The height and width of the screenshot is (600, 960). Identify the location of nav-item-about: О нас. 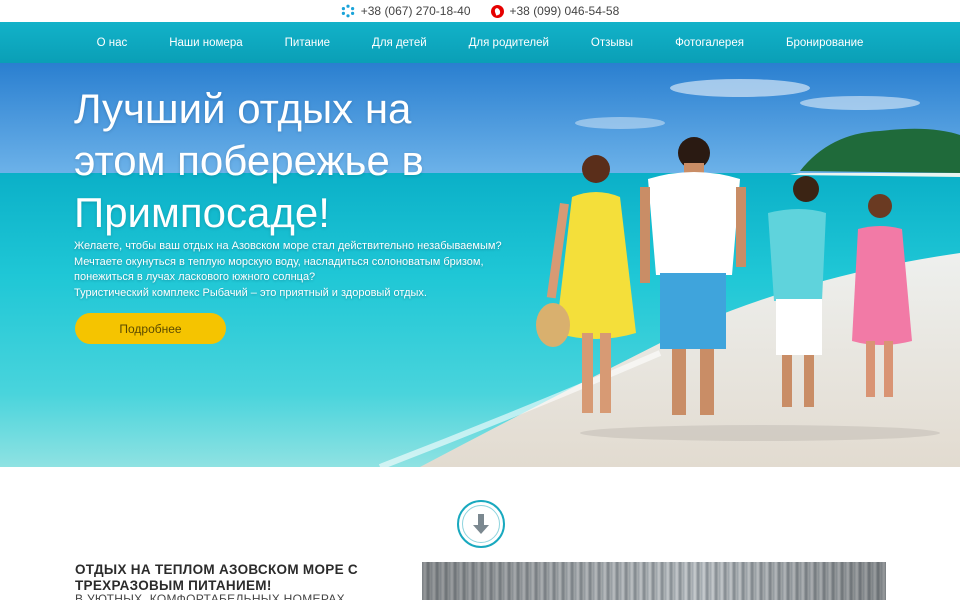
(112, 43).